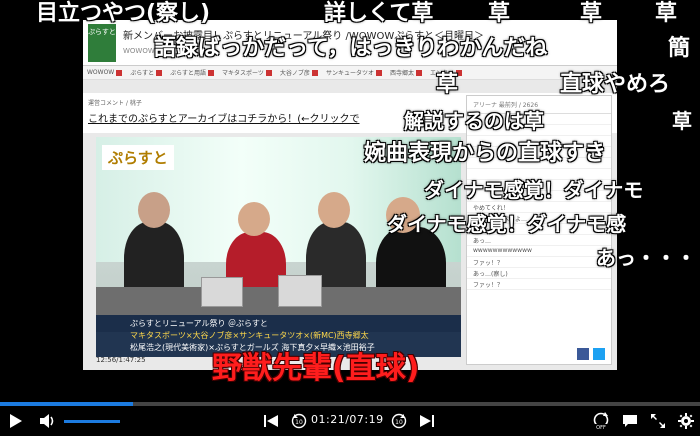  What do you see at coordinates (142, 73) in the screenshot?
I see `nav-item-label: ぷらすと` at bounding box center [142, 73].